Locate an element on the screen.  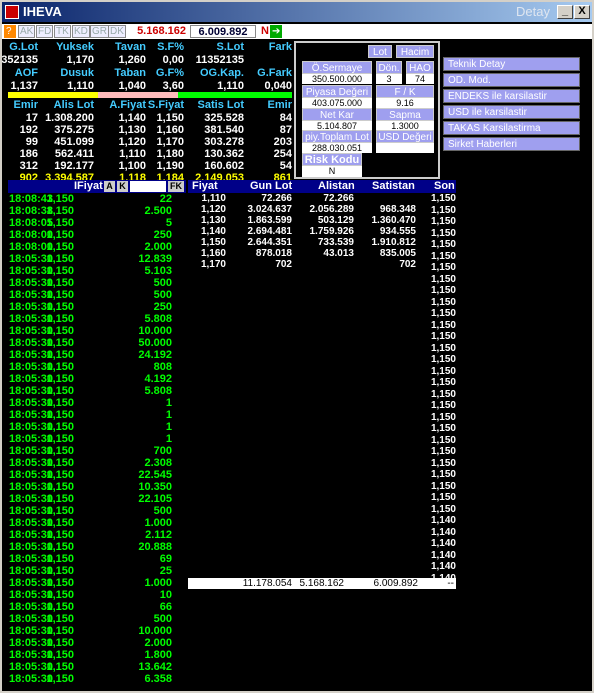
trade-row: 18:05:30 1,150 10 is located at coordinates (97, 595).